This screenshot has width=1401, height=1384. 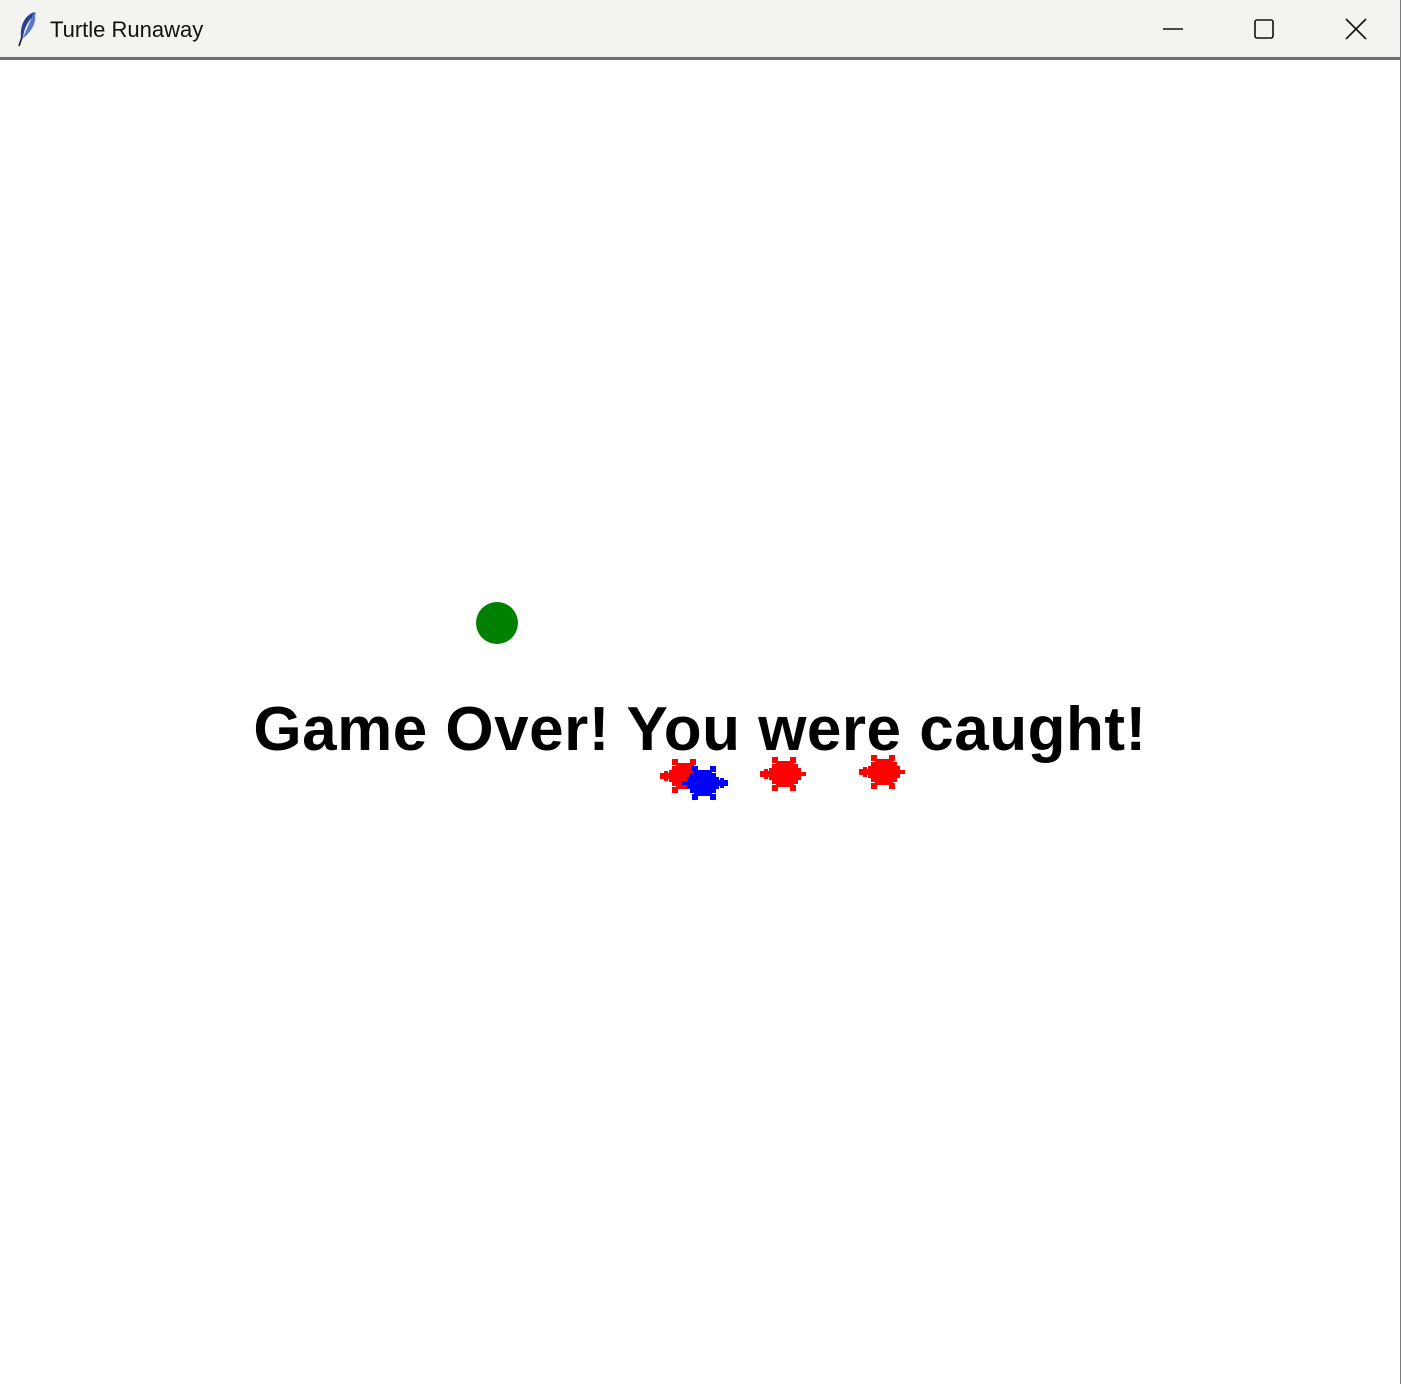 I want to click on maximize-button, so click(x=1264, y=28).